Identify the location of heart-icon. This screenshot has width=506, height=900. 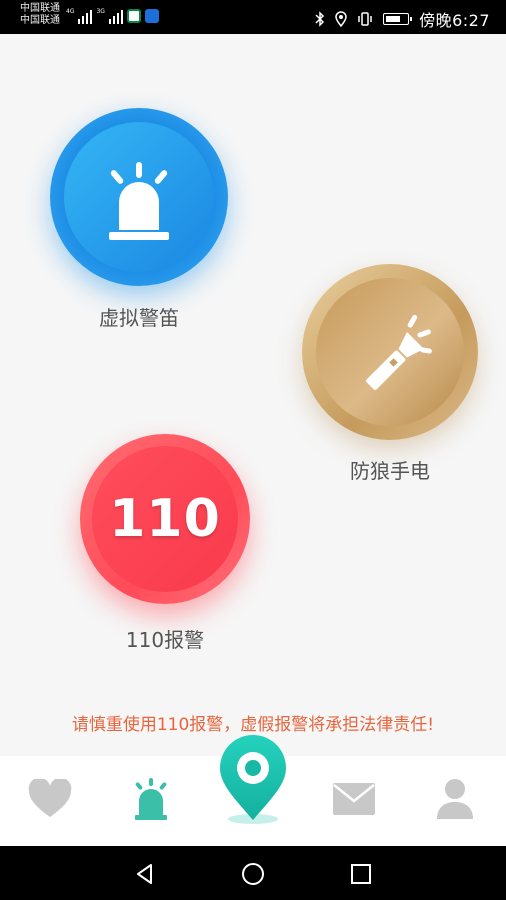
(50, 798).